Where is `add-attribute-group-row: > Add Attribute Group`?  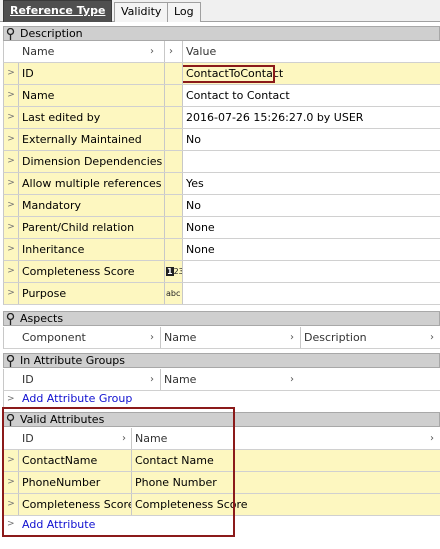
add-attribute-group-row: > Add Attribute Group is located at coordinates (221, 399).